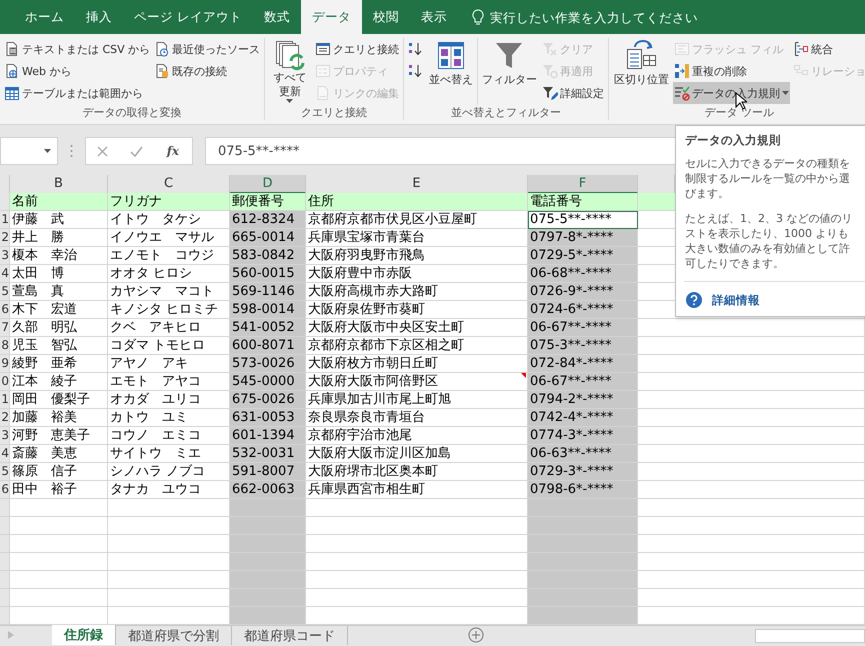 The width and height of the screenshot is (865, 646). What do you see at coordinates (5, 346) in the screenshot?
I see `row-number: 8` at bounding box center [5, 346].